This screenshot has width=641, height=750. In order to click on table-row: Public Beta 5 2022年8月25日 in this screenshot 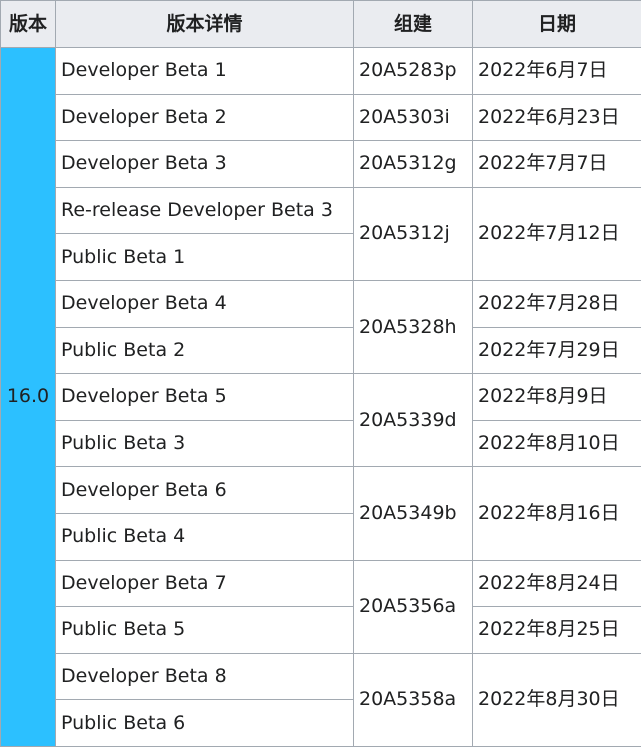, I will do `click(321, 630)`.